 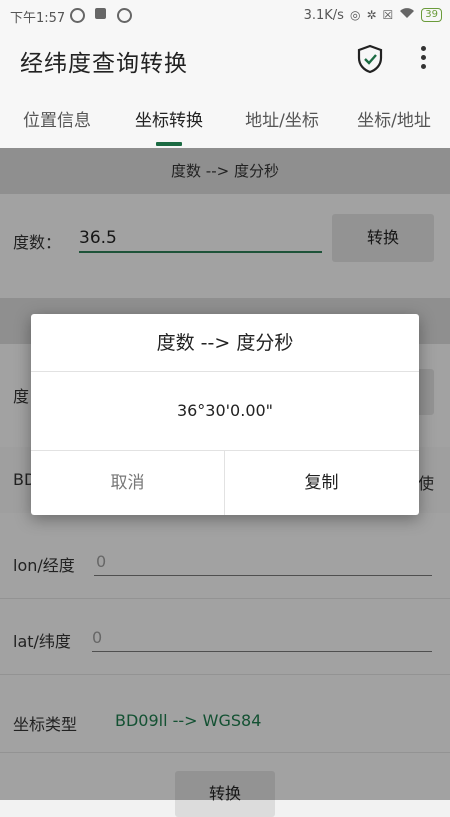 I want to click on tab-coordinate-convert: 坐标转换, so click(x=169, y=118).